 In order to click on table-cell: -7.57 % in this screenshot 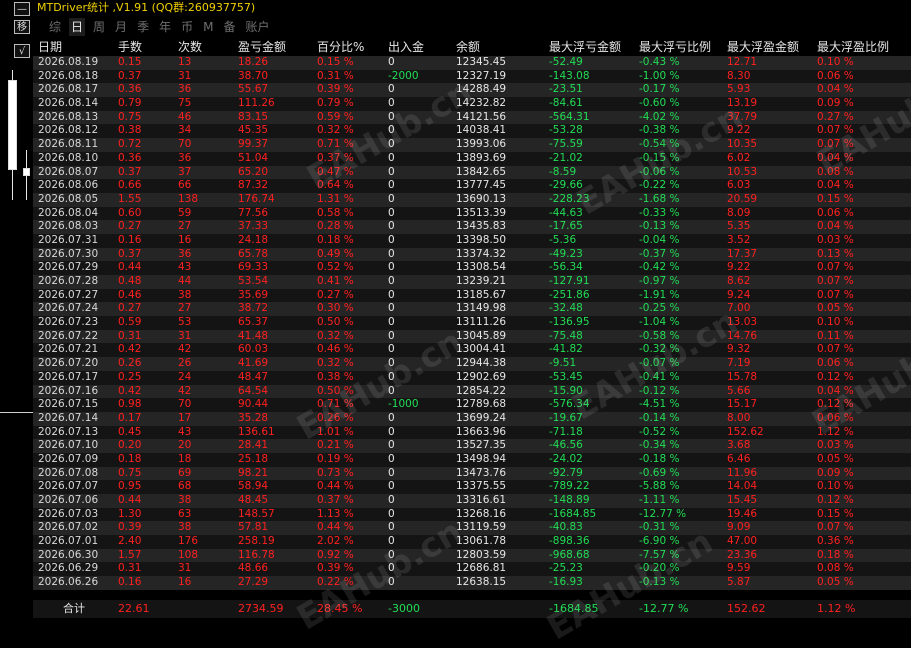, I will do `click(659, 554)`.